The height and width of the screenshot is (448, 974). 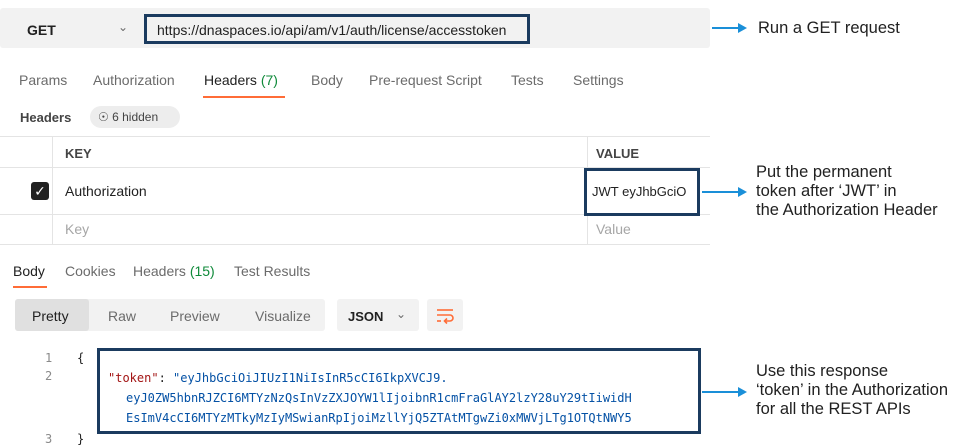 I want to click on annotation-response-line: Use this response, so click(x=822, y=371).